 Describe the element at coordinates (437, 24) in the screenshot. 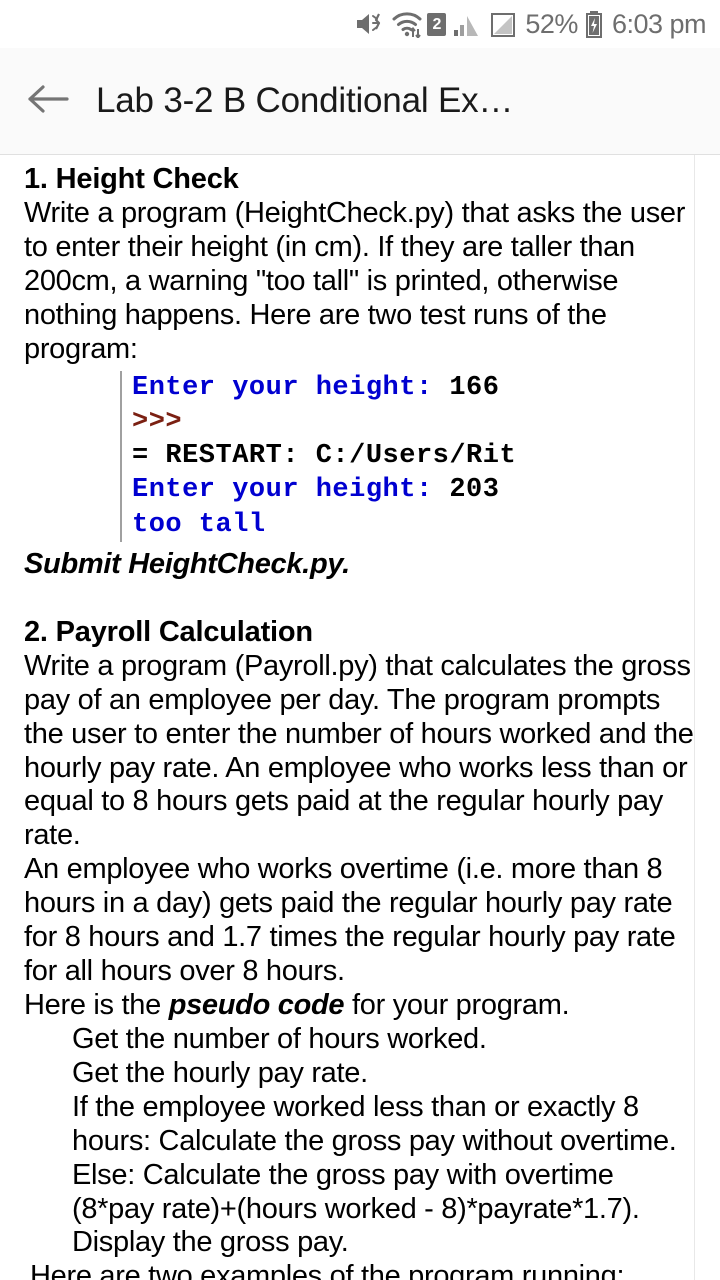

I see `sim-badge: 2` at that location.